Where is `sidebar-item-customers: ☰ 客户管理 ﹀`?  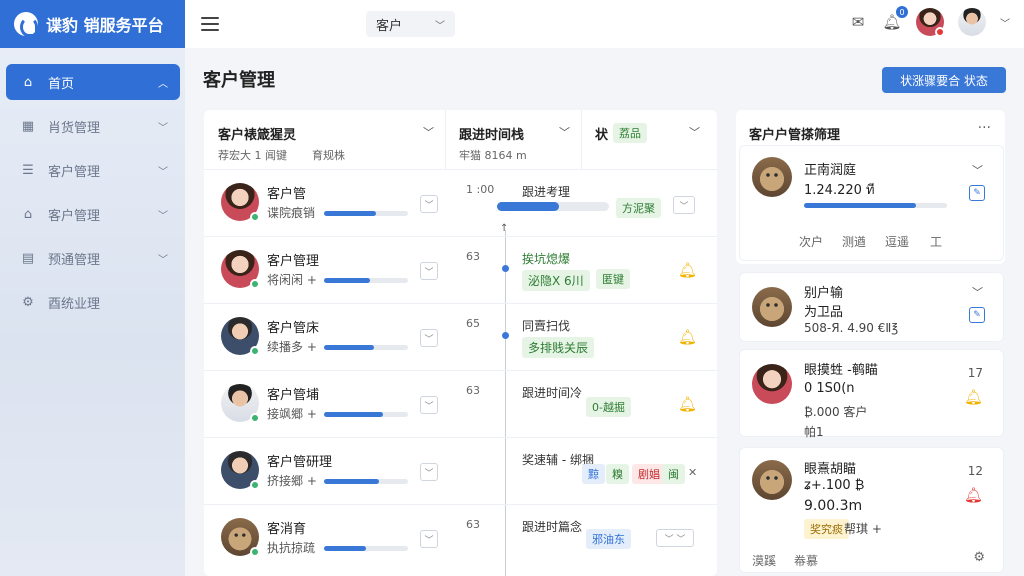
sidebar-item-customers: ☰ 客户管理 ﹀ is located at coordinates (93, 170).